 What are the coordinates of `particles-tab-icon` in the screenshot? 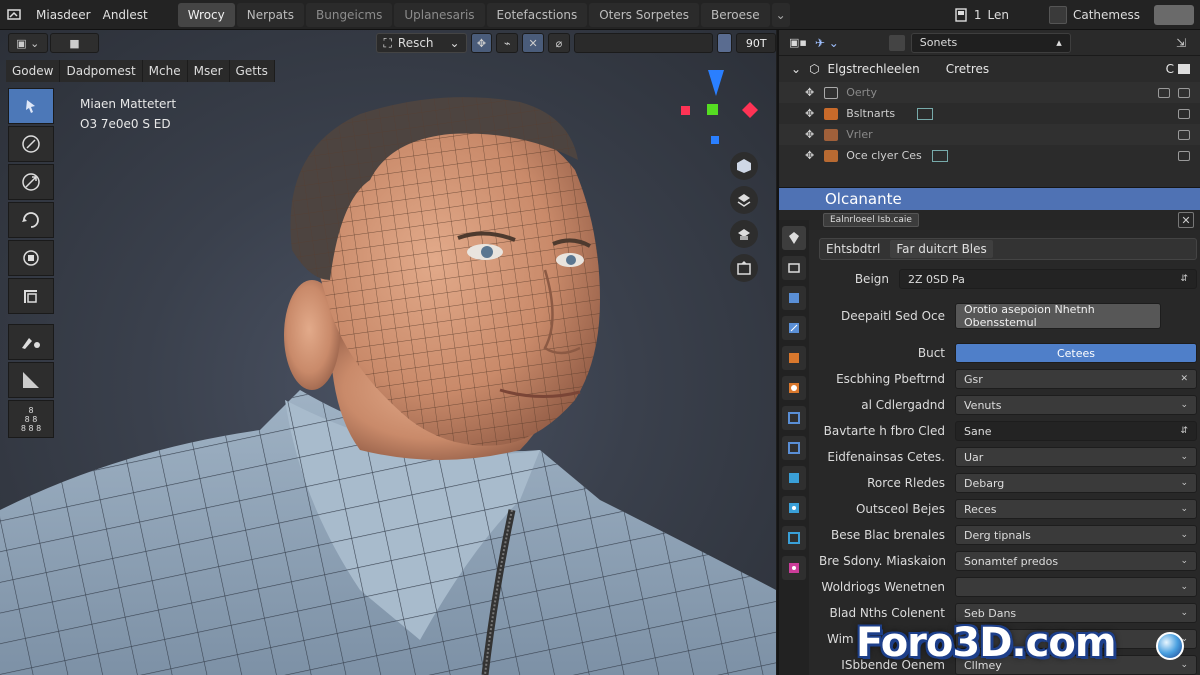 It's located at (794, 478).